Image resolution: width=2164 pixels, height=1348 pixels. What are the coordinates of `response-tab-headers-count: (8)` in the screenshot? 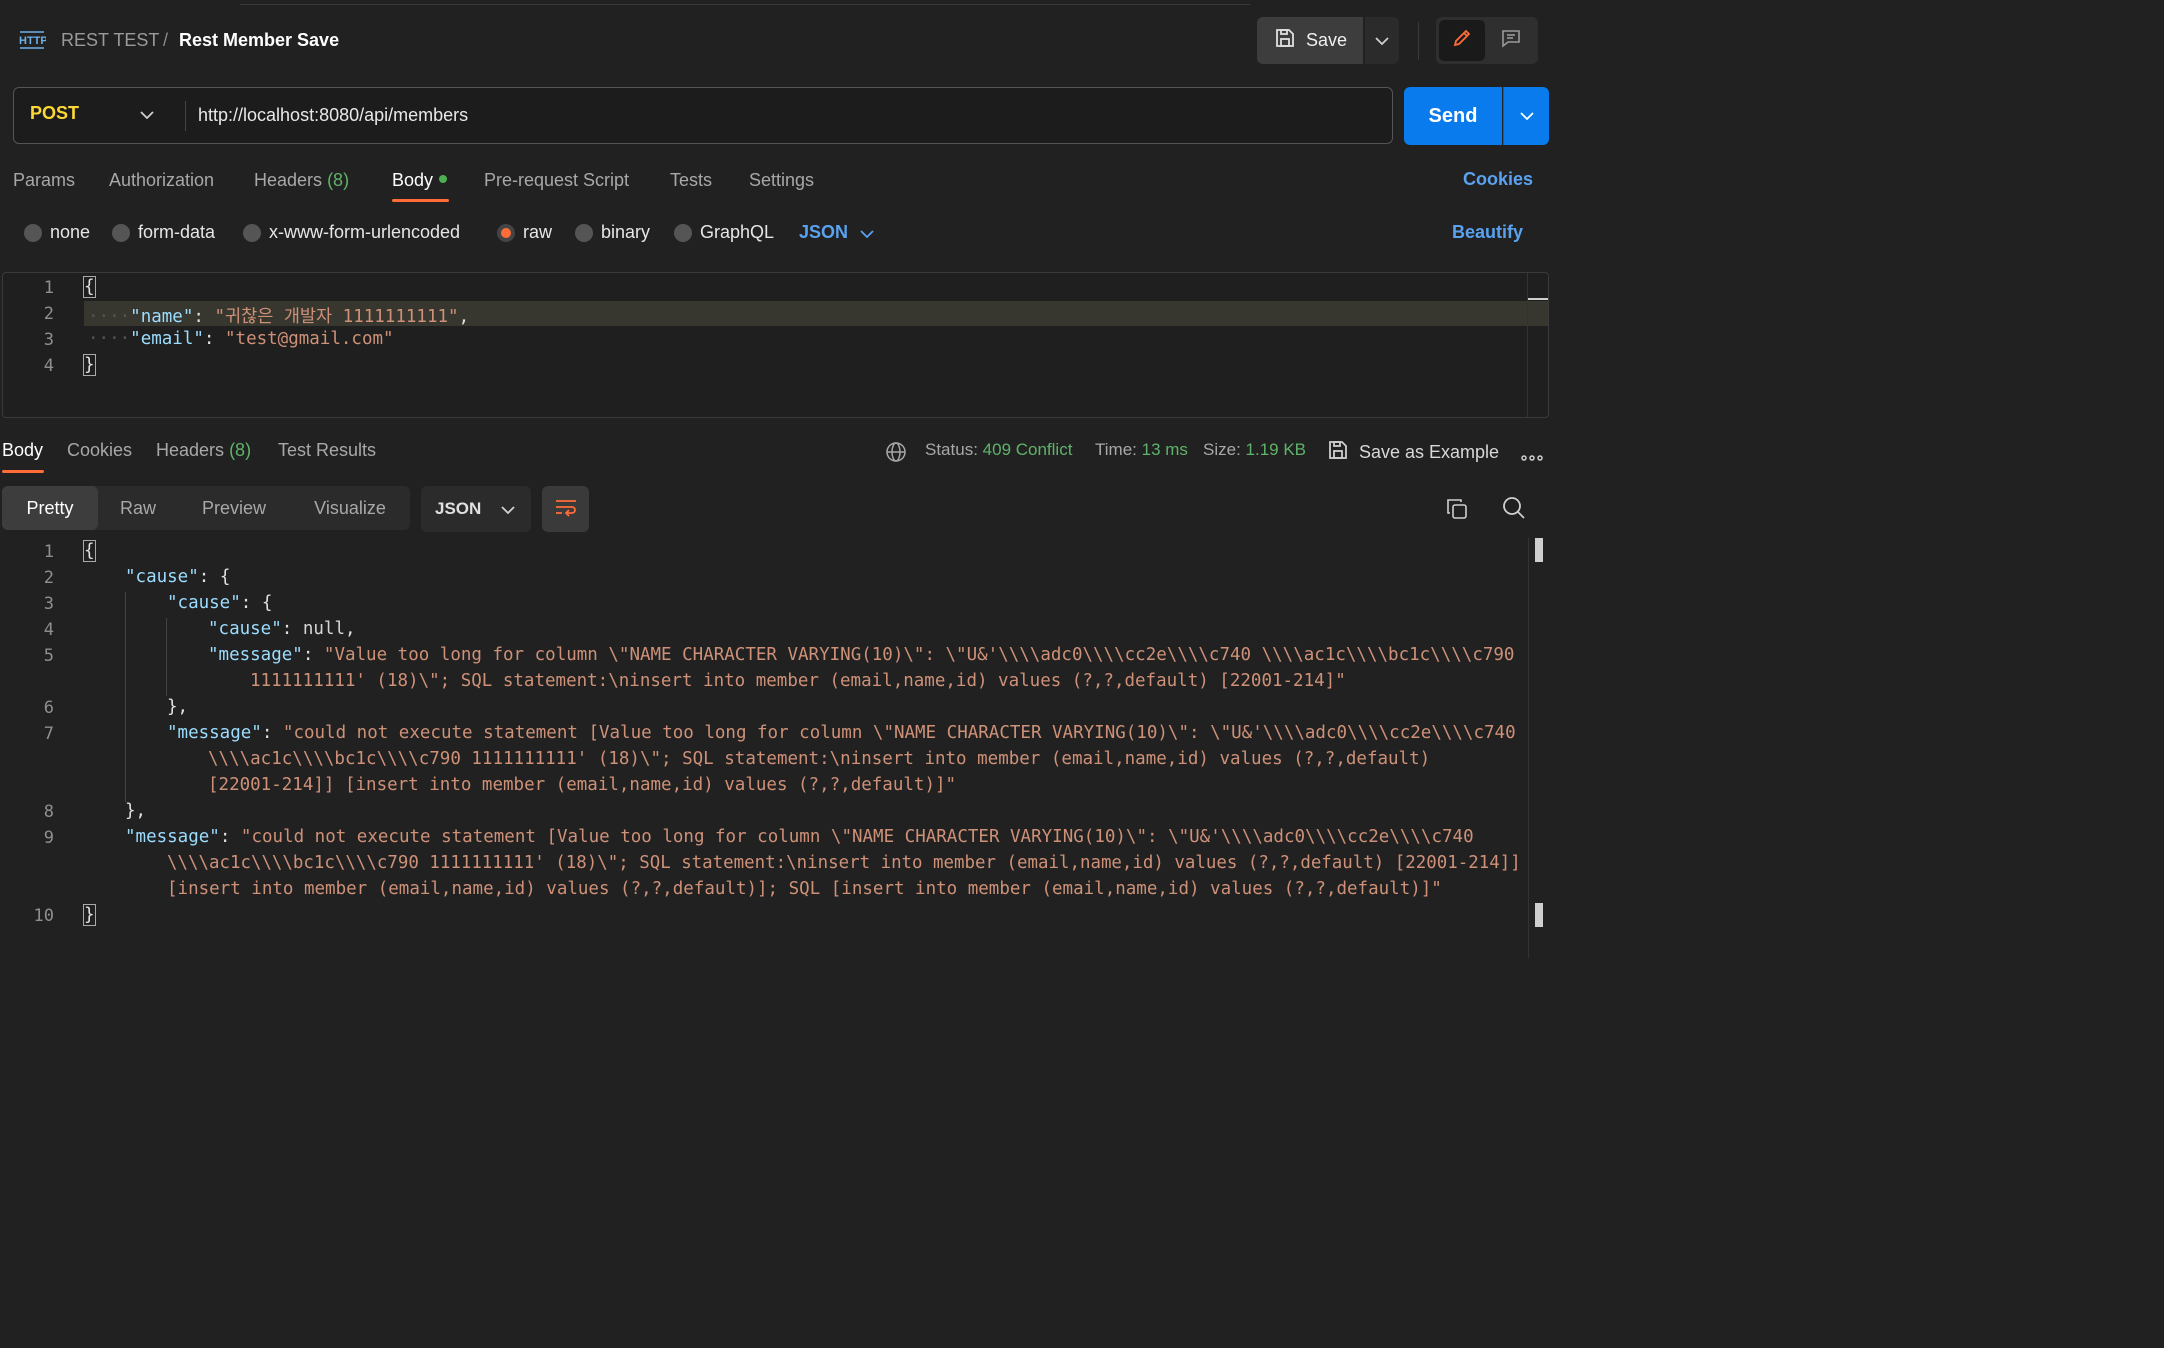 It's located at (240, 450).